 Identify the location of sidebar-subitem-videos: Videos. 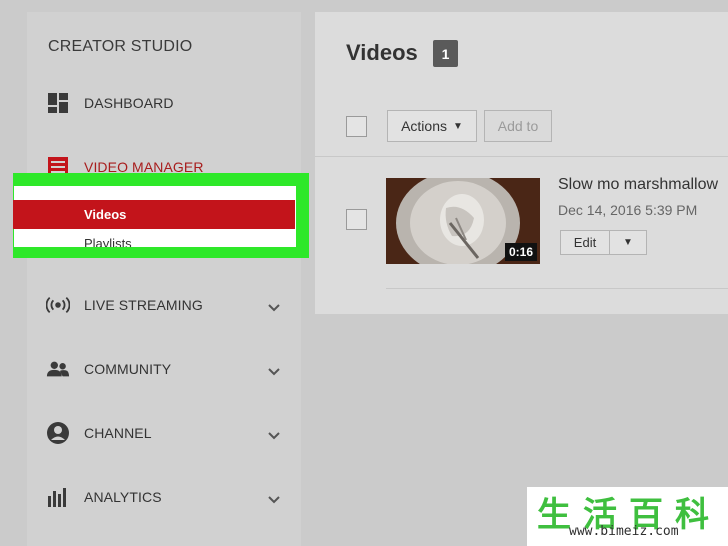
(154, 214).